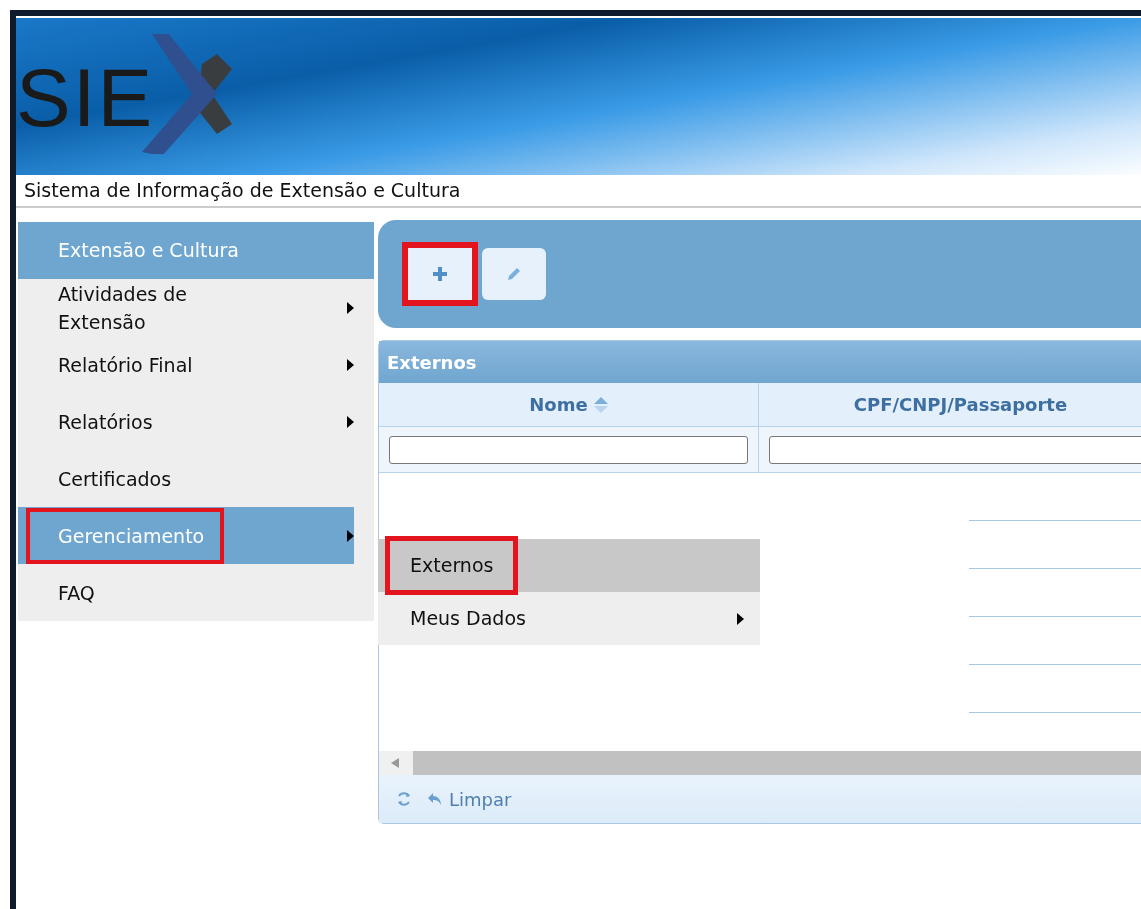 The width and height of the screenshot is (1141, 909). Describe the element at coordinates (186, 592) in the screenshot. I see `menu-item: FAQ` at that location.